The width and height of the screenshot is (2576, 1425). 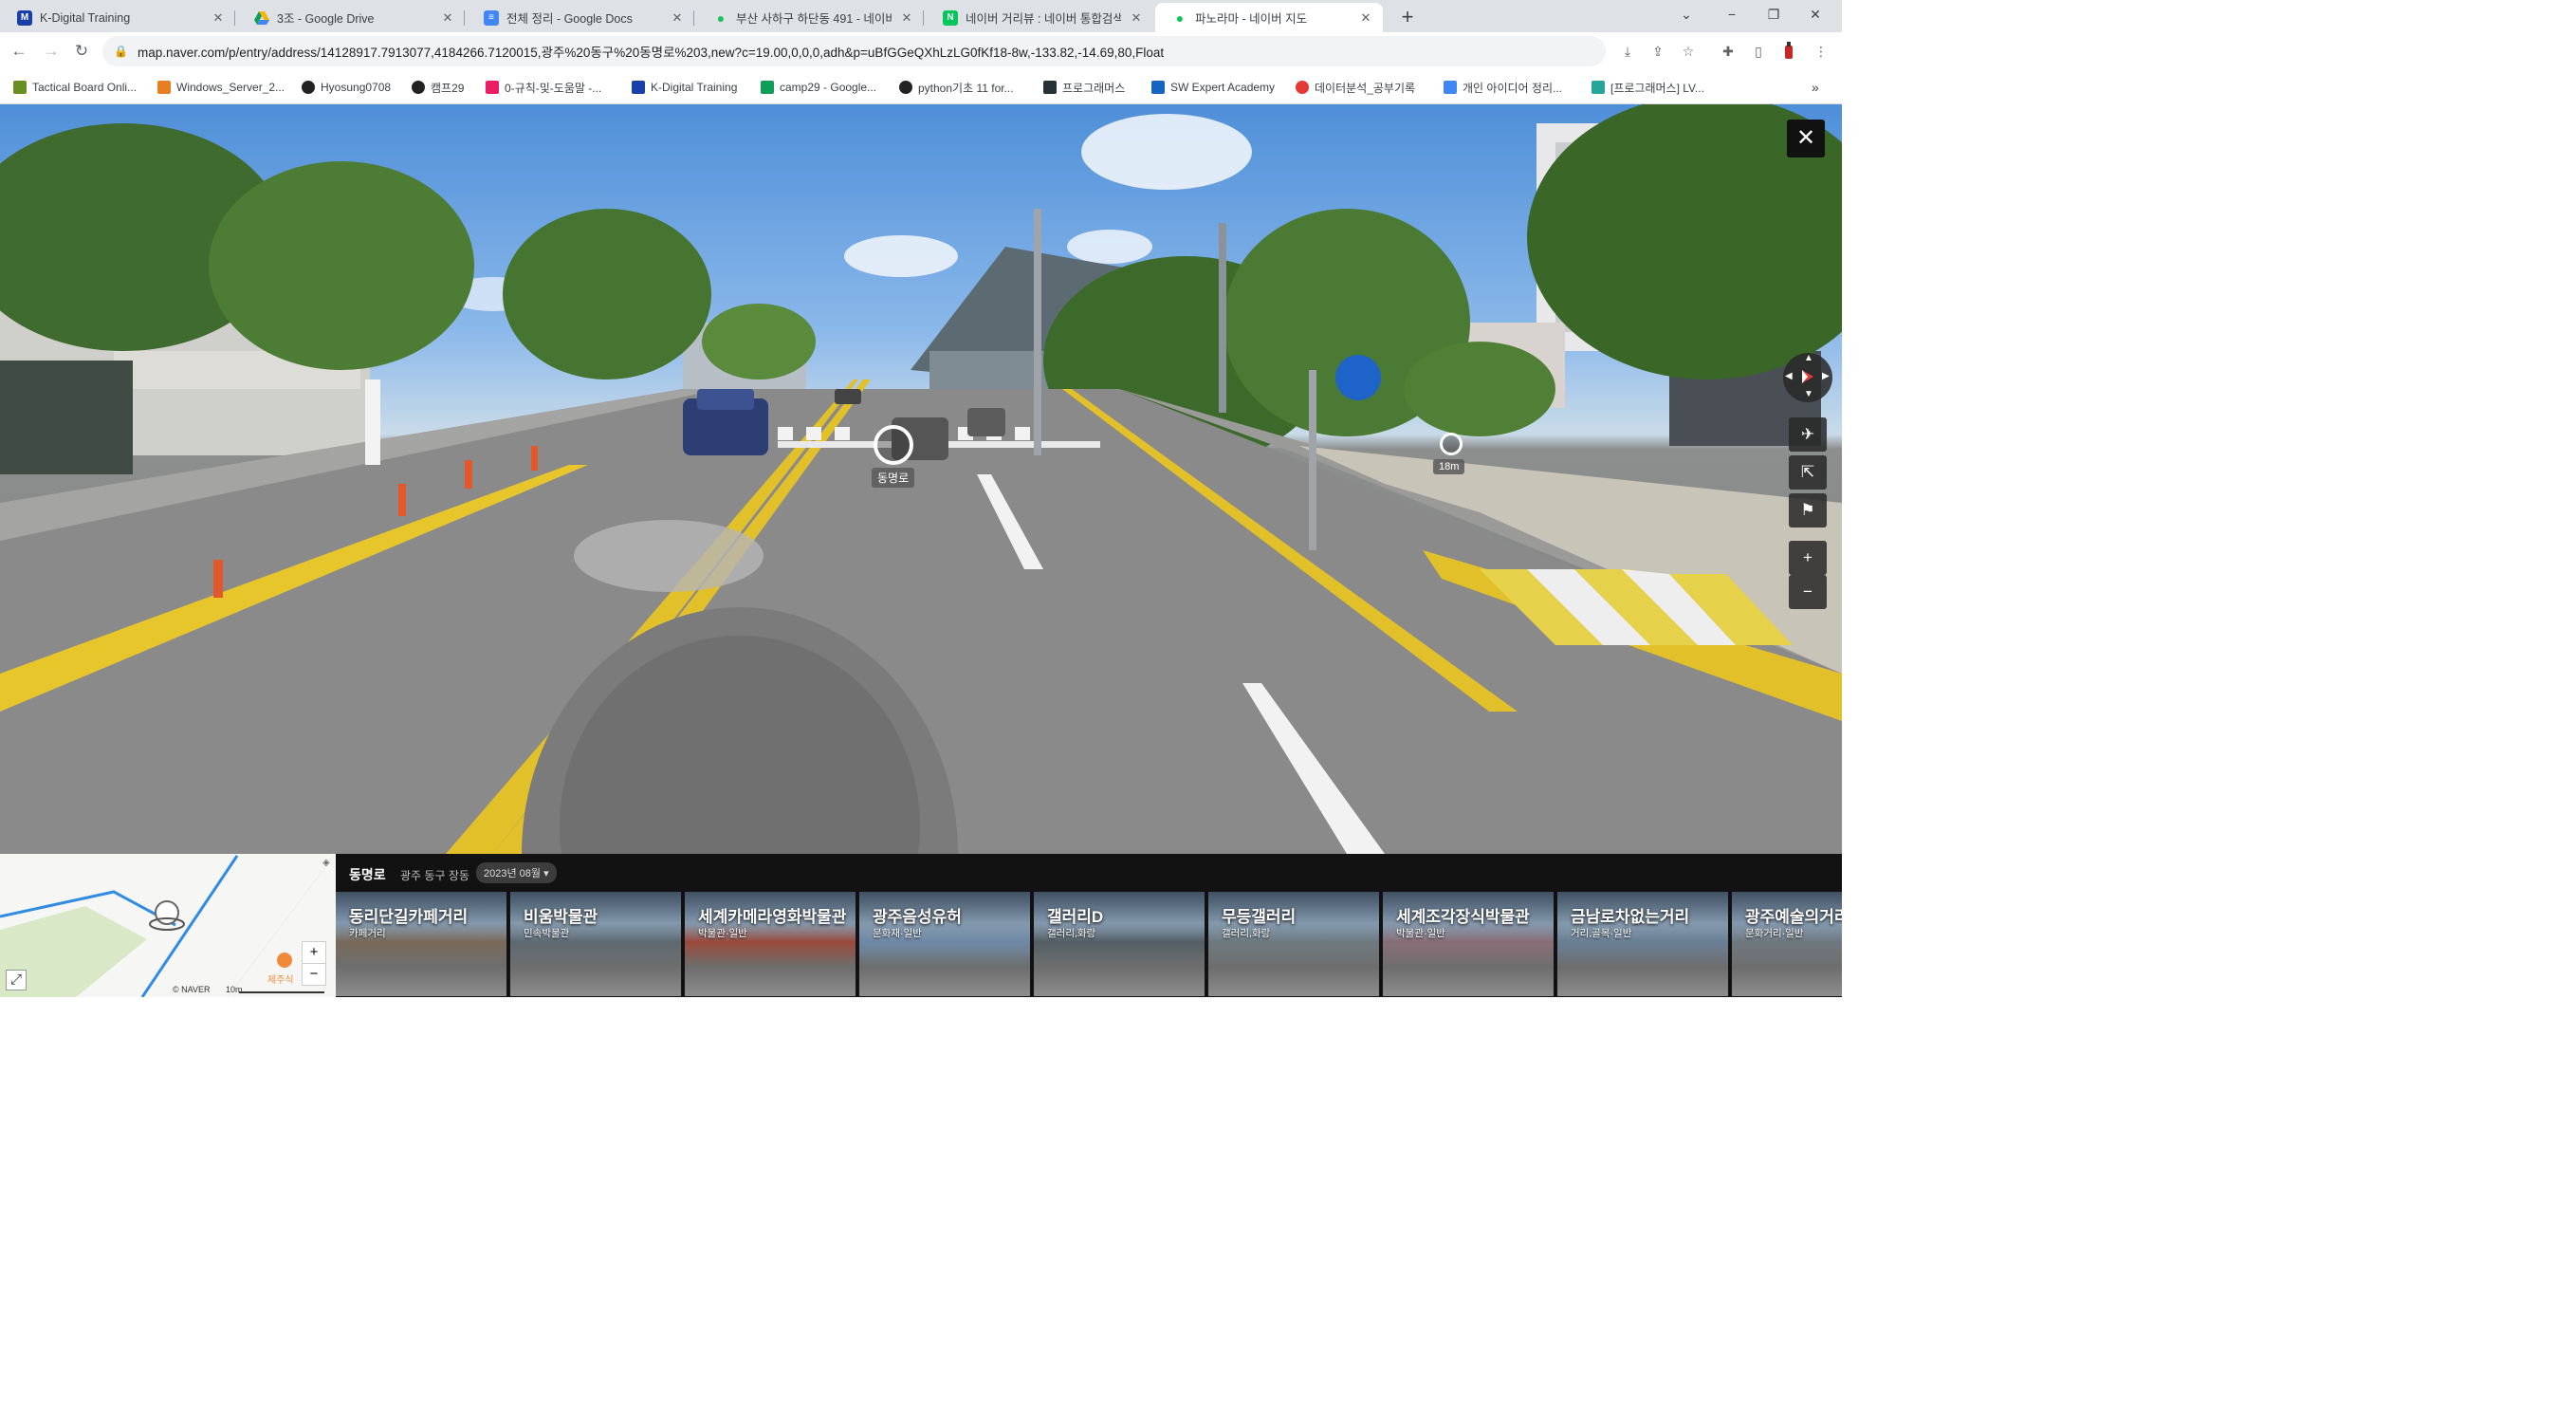 What do you see at coordinates (1213, 87) in the screenshot?
I see `bookmark-item: SW Expert Academy` at bounding box center [1213, 87].